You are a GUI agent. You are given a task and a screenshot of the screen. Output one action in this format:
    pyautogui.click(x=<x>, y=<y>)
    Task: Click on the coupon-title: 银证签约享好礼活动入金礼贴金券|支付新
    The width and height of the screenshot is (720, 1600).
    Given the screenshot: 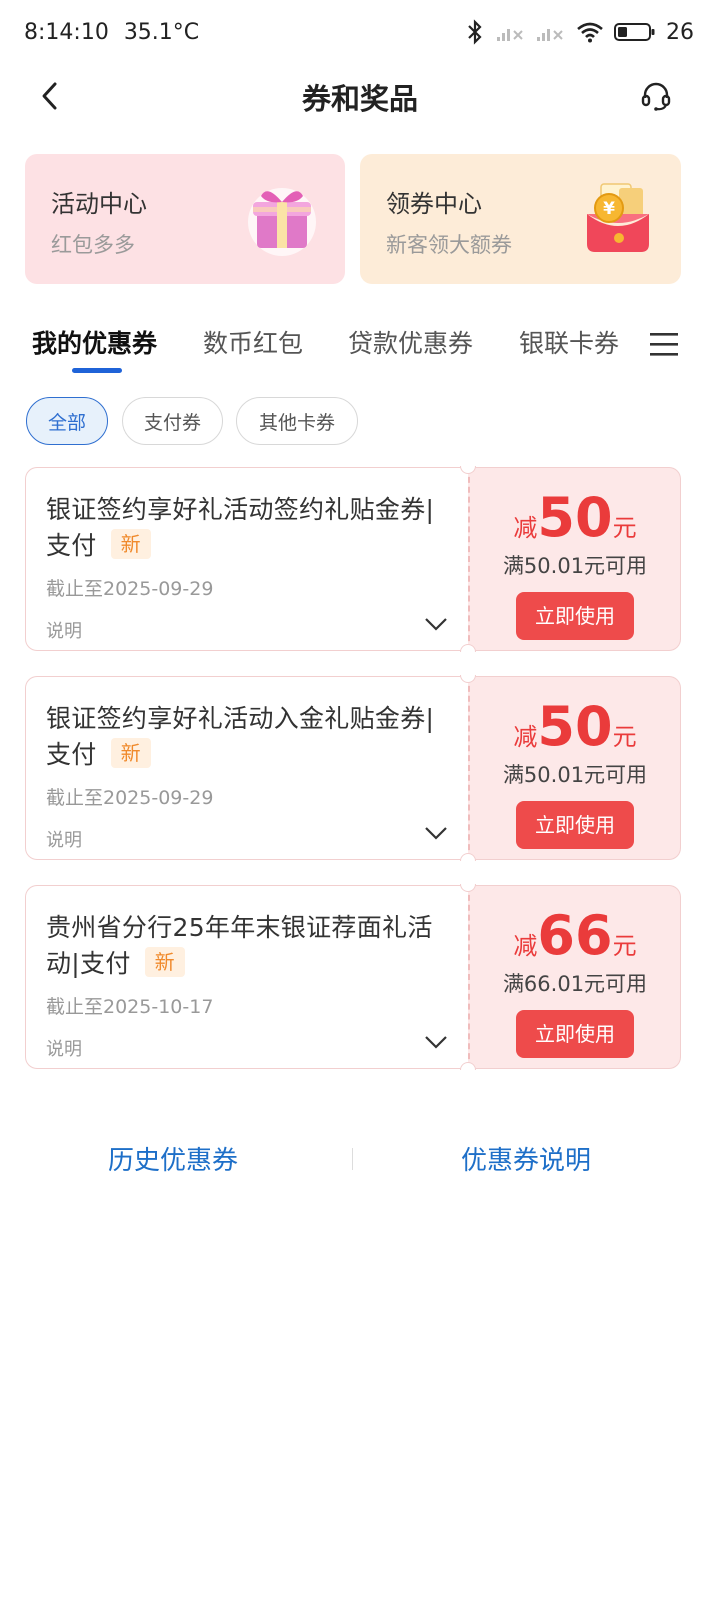 What is the action you would take?
    pyautogui.click(x=247, y=737)
    